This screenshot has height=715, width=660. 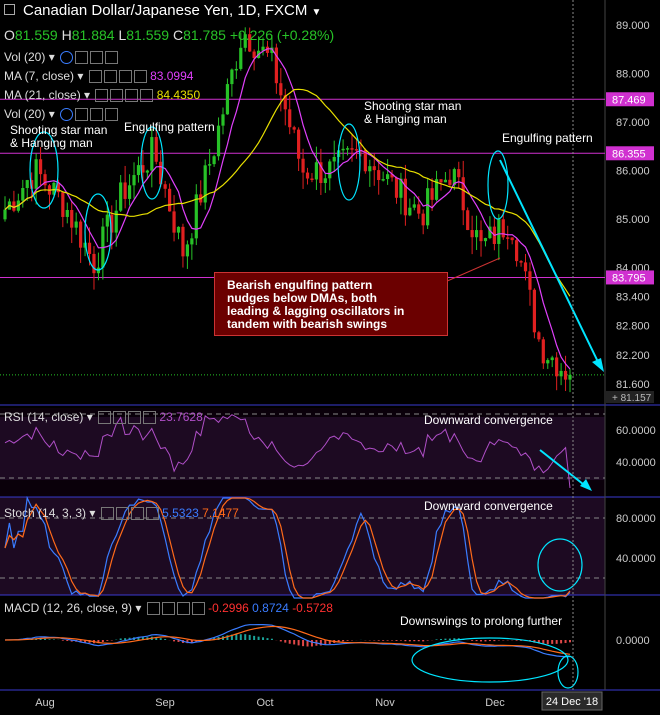 What do you see at coordinates (633, 298) in the screenshot?
I see `price-tick-label: 83.400` at bounding box center [633, 298].